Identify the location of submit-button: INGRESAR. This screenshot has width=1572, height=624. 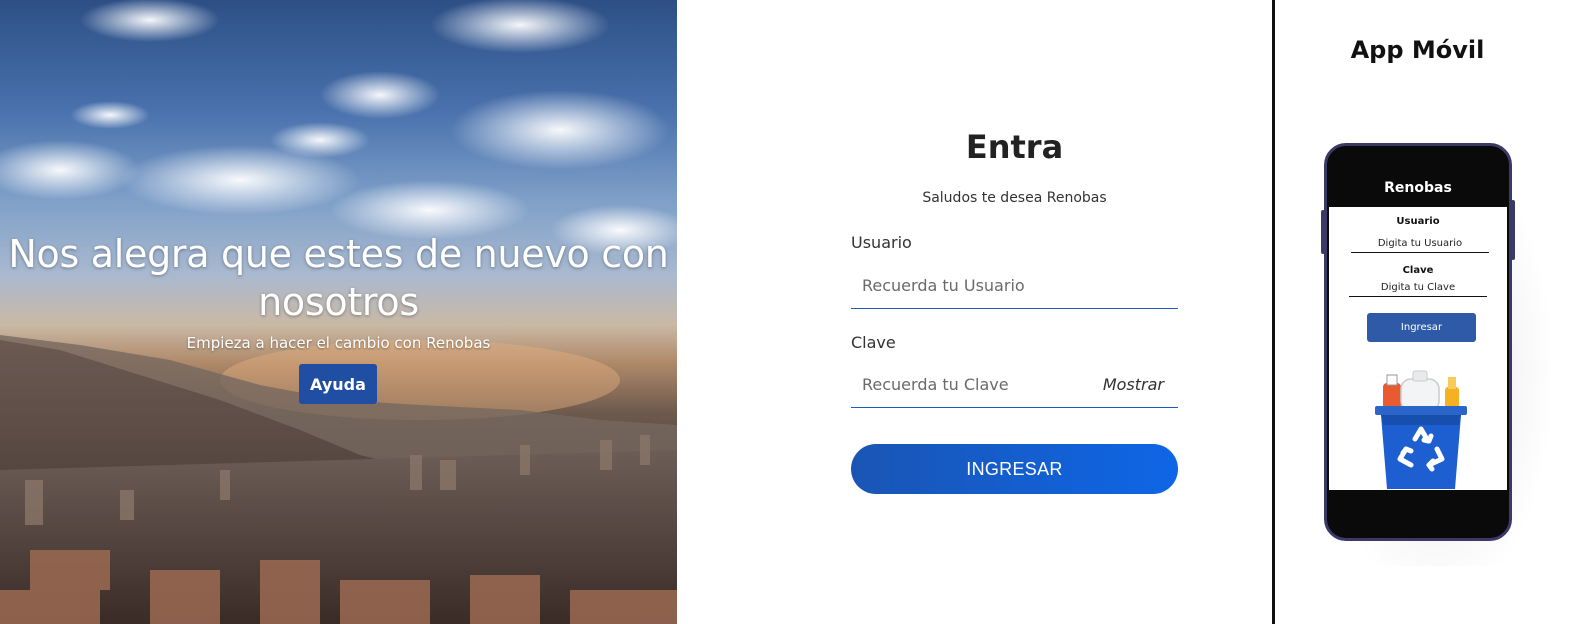
(1014, 469).